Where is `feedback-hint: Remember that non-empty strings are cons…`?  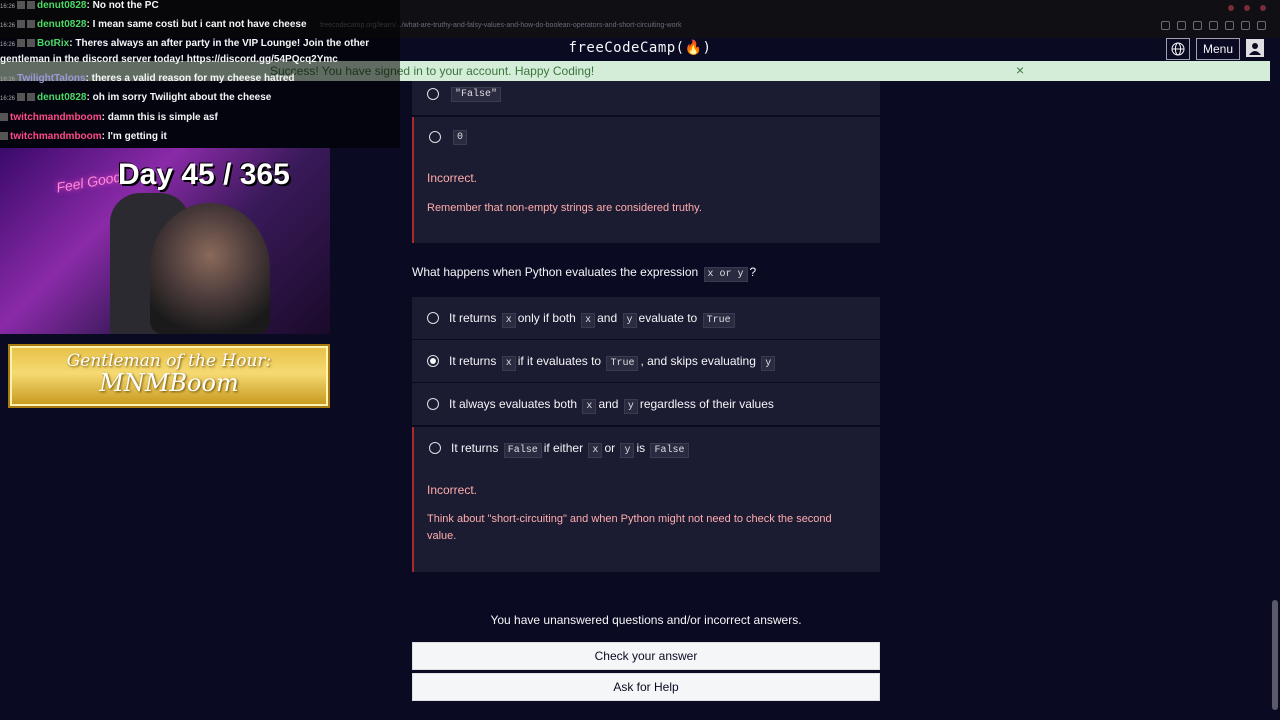 feedback-hint: Remember that non-empty strings are cons… is located at coordinates (564, 208).